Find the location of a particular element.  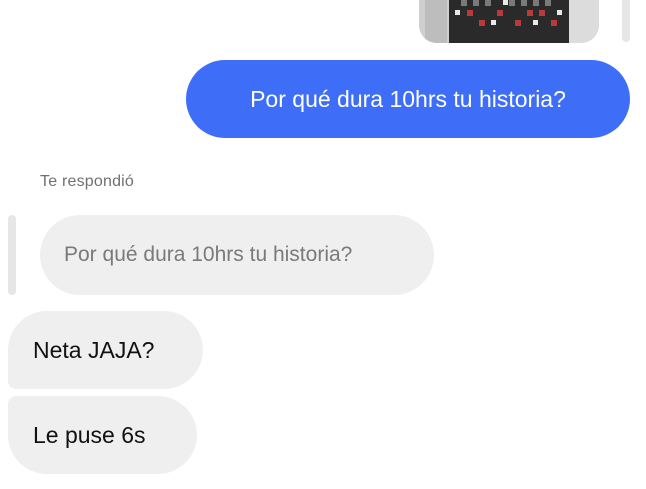

incoming-message-bubble: Neta JAJA? is located at coordinates (105, 350).